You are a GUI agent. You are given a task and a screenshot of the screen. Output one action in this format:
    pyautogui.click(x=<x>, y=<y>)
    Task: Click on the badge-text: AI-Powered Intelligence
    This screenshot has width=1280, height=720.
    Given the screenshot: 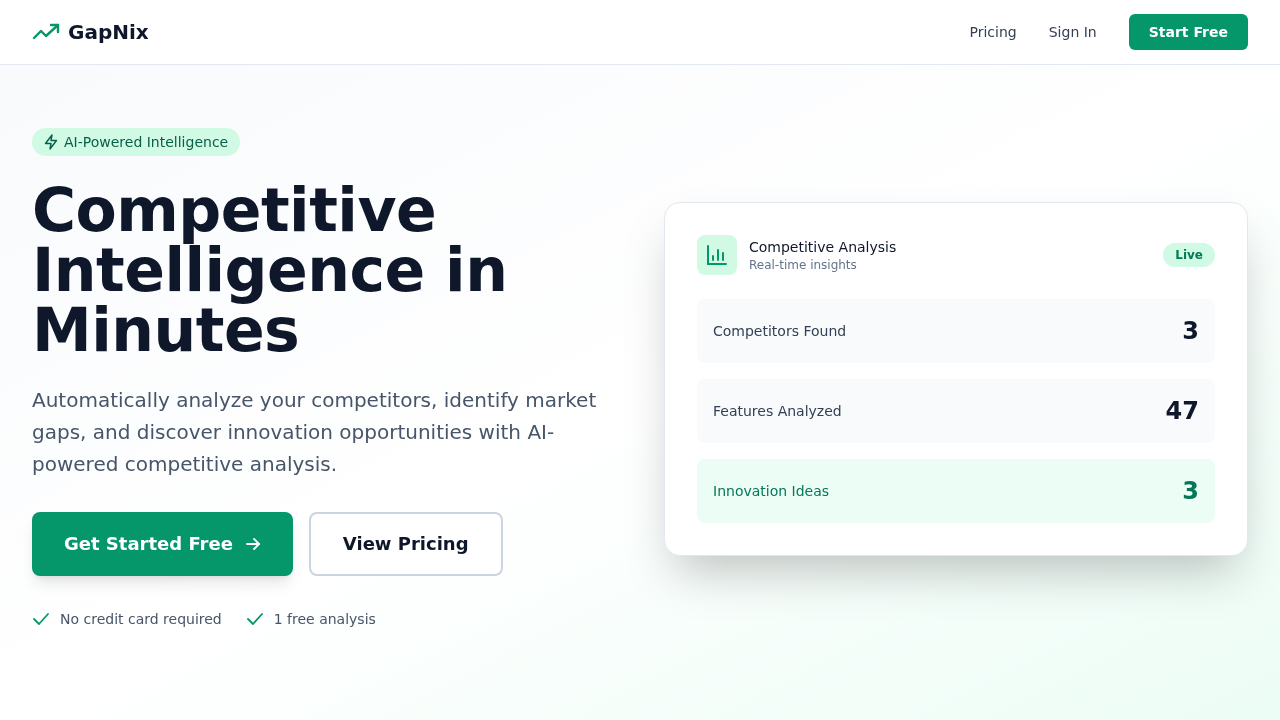 What is the action you would take?
    pyautogui.click(x=146, y=142)
    